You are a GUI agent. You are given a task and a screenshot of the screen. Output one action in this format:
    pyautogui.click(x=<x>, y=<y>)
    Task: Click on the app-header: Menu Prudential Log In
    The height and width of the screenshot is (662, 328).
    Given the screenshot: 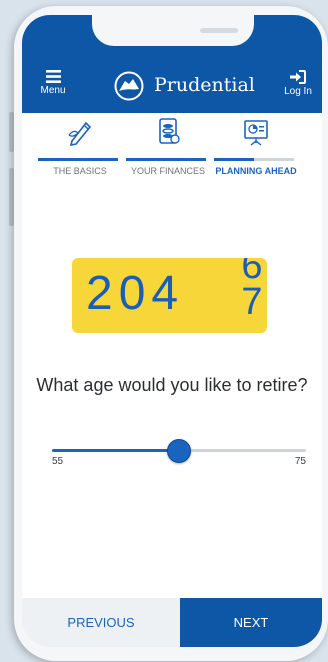 What is the action you would take?
    pyautogui.click(x=172, y=64)
    